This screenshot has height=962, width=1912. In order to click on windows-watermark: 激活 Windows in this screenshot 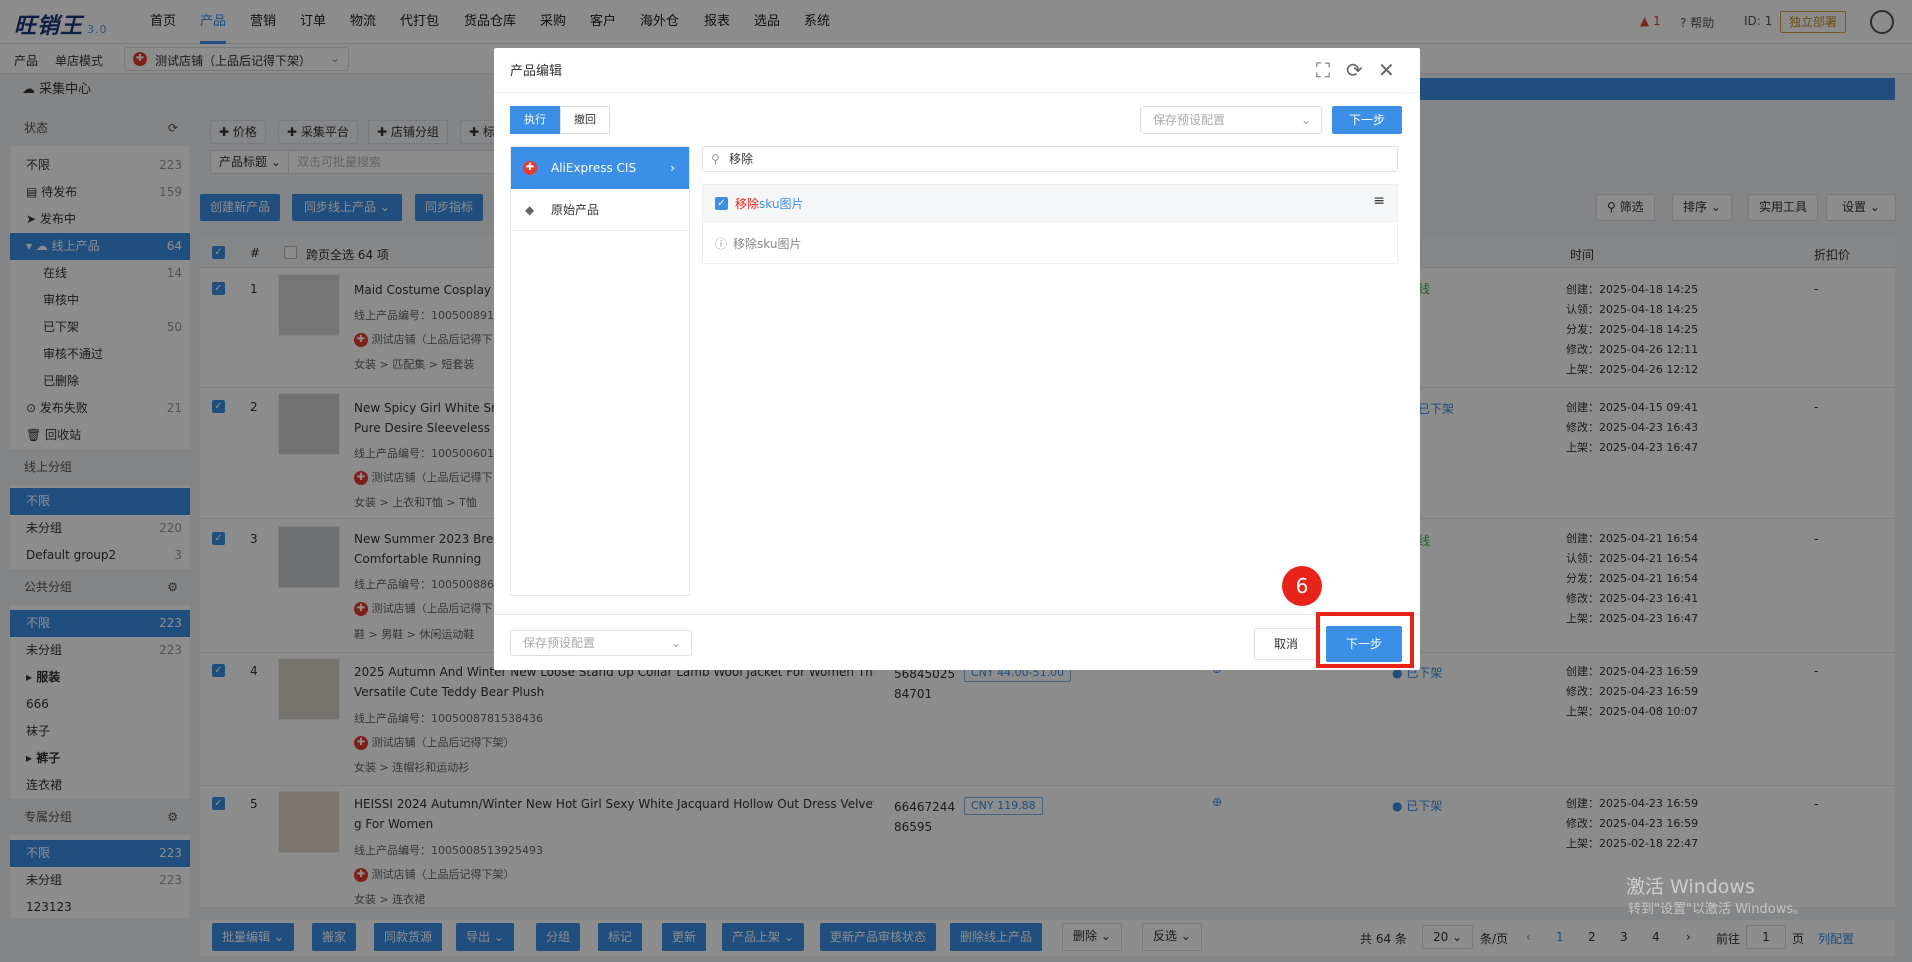, I will do `click(1690, 887)`.